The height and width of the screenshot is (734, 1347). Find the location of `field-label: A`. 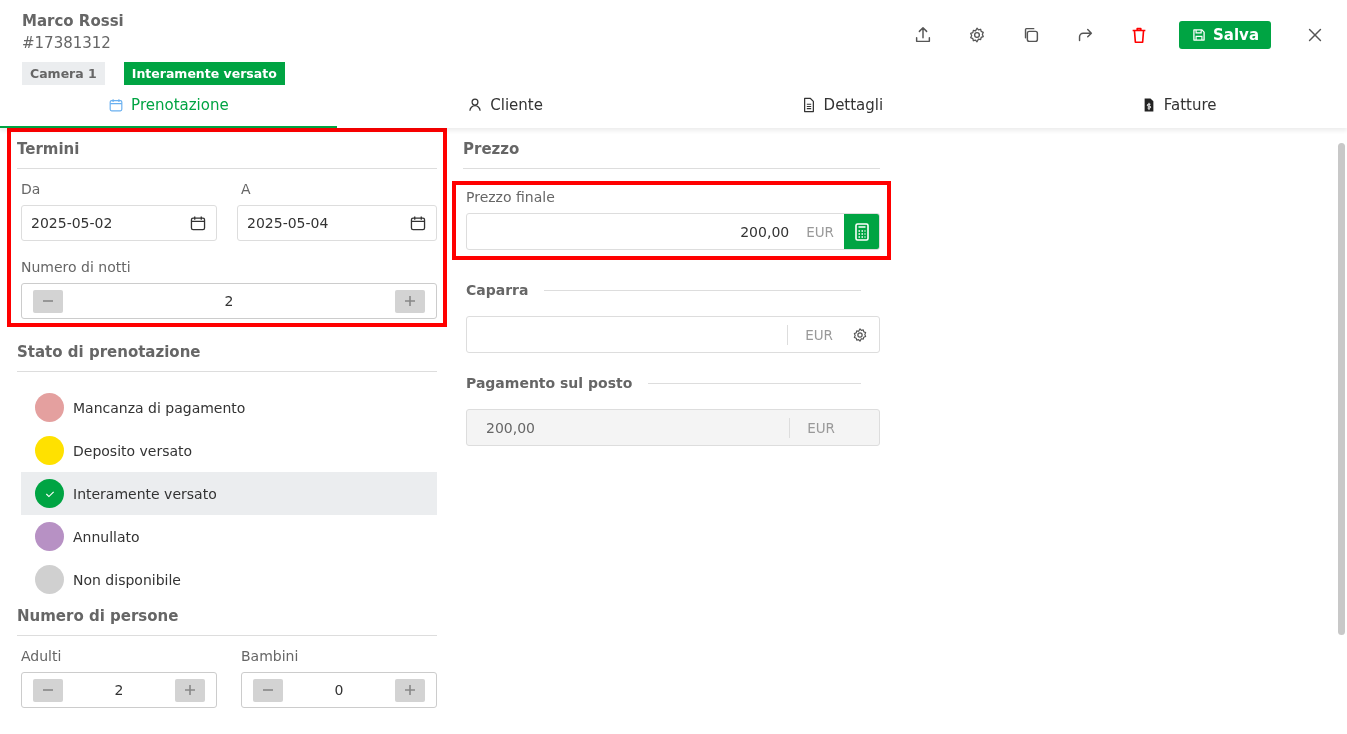

field-label: A is located at coordinates (246, 189).